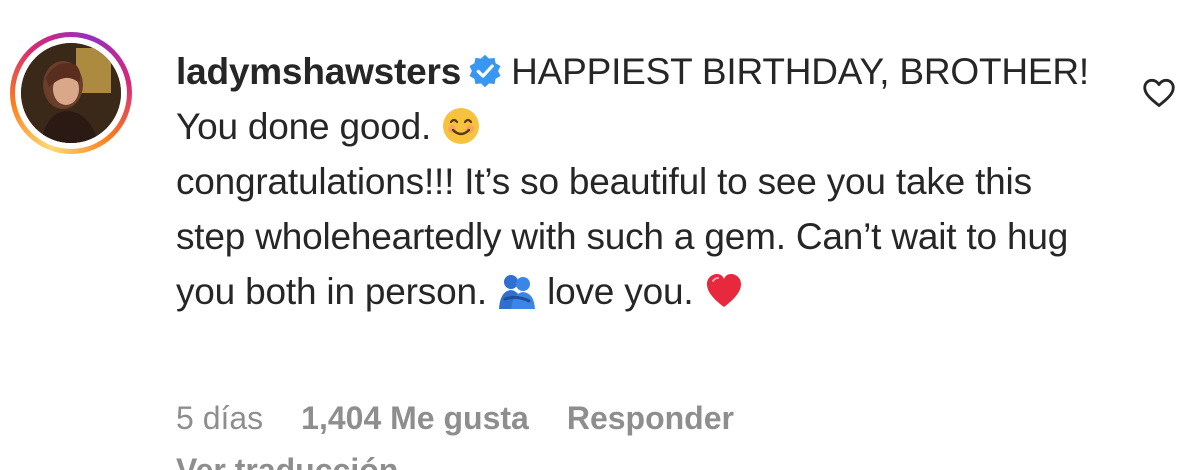 Image resolution: width=1200 pixels, height=470 pixels. Describe the element at coordinates (318, 71) in the screenshot. I see `username-link: ladymshawsters` at that location.